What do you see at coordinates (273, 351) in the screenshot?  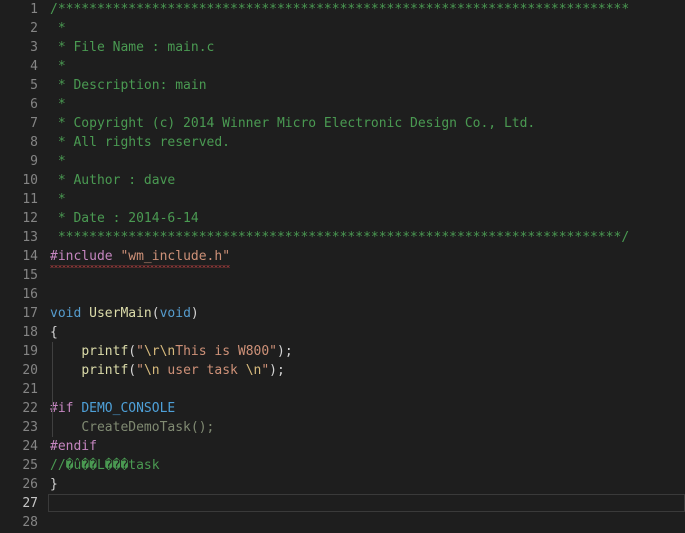 I see `quote-close: "` at bounding box center [273, 351].